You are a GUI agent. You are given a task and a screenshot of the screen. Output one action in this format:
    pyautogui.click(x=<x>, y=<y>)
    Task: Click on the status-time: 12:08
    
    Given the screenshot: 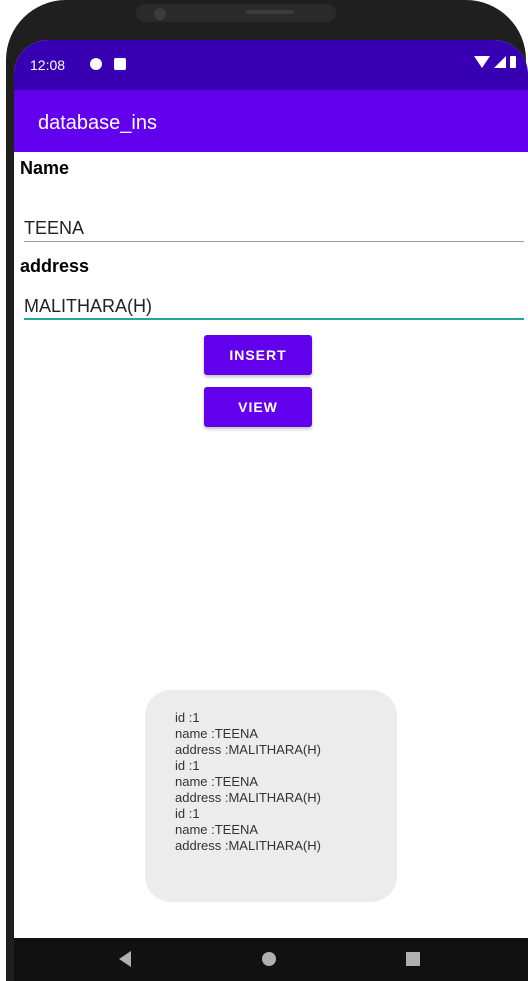 What is the action you would take?
    pyautogui.click(x=48, y=65)
    